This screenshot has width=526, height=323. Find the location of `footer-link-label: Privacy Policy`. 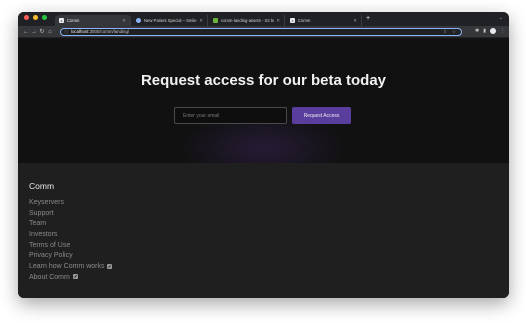

footer-link-label: Privacy Policy is located at coordinates (51, 256).